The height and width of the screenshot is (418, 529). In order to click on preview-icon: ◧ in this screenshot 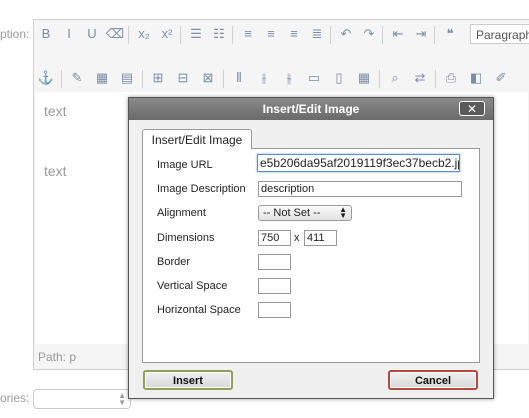, I will do `click(476, 78)`.